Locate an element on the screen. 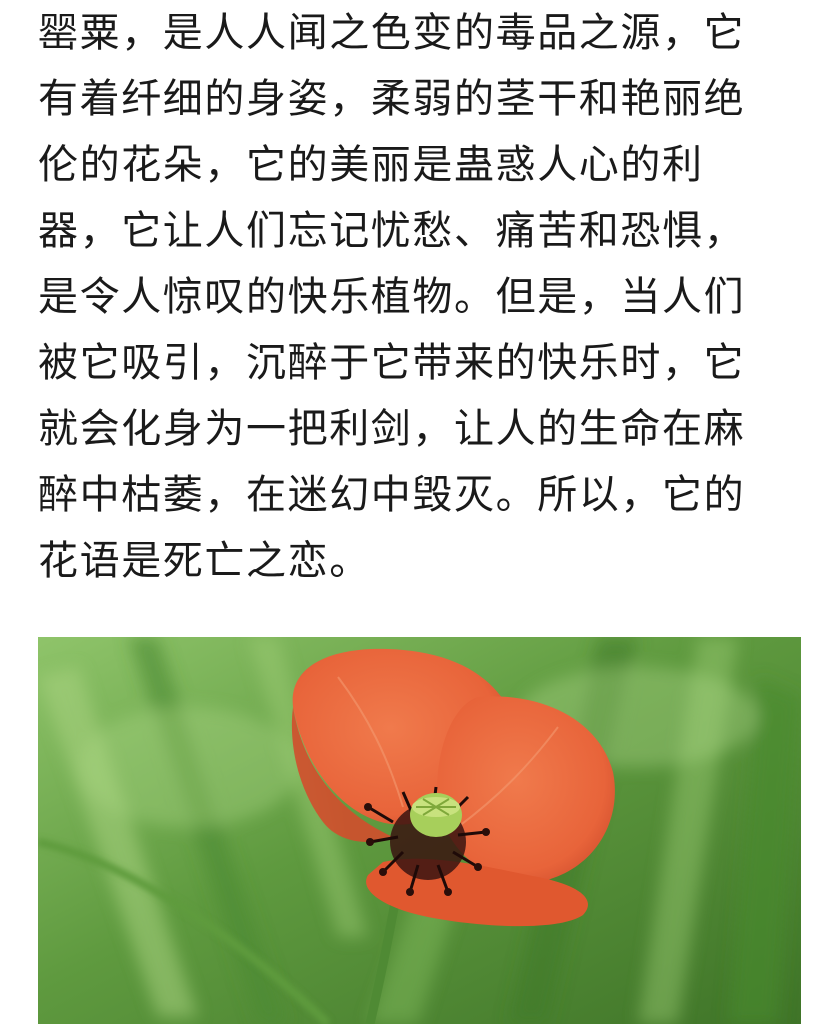  paragraph-line-8: 醉中枯萎，在迷幻中毁灭。所以，它的 is located at coordinates (392, 495).